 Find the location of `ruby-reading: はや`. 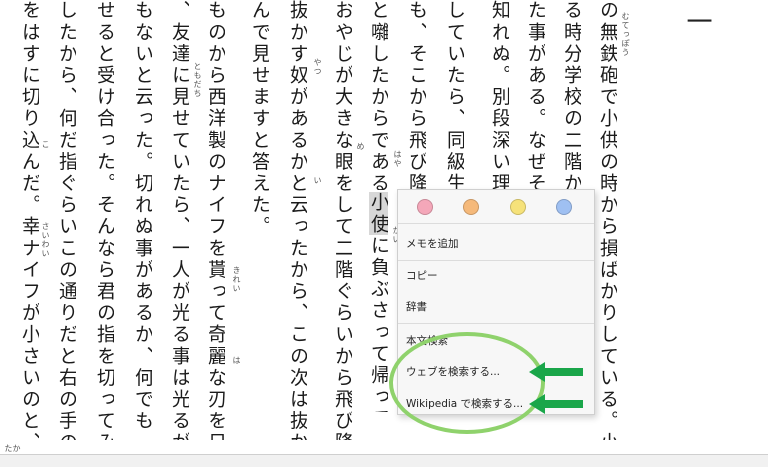

ruby-reading: はや is located at coordinates (397, 159).